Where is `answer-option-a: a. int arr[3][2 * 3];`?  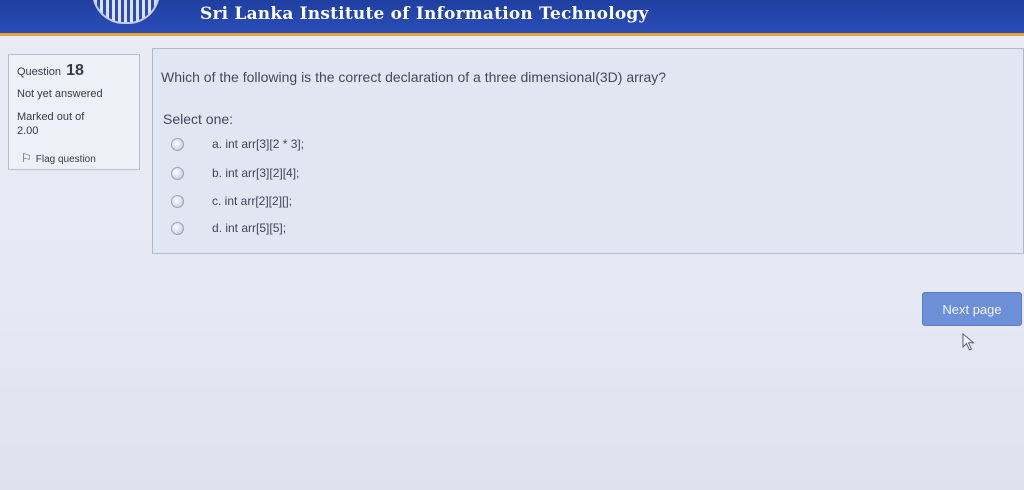 answer-option-a: a. int arr[3][2 * 3]; is located at coordinates (237, 144).